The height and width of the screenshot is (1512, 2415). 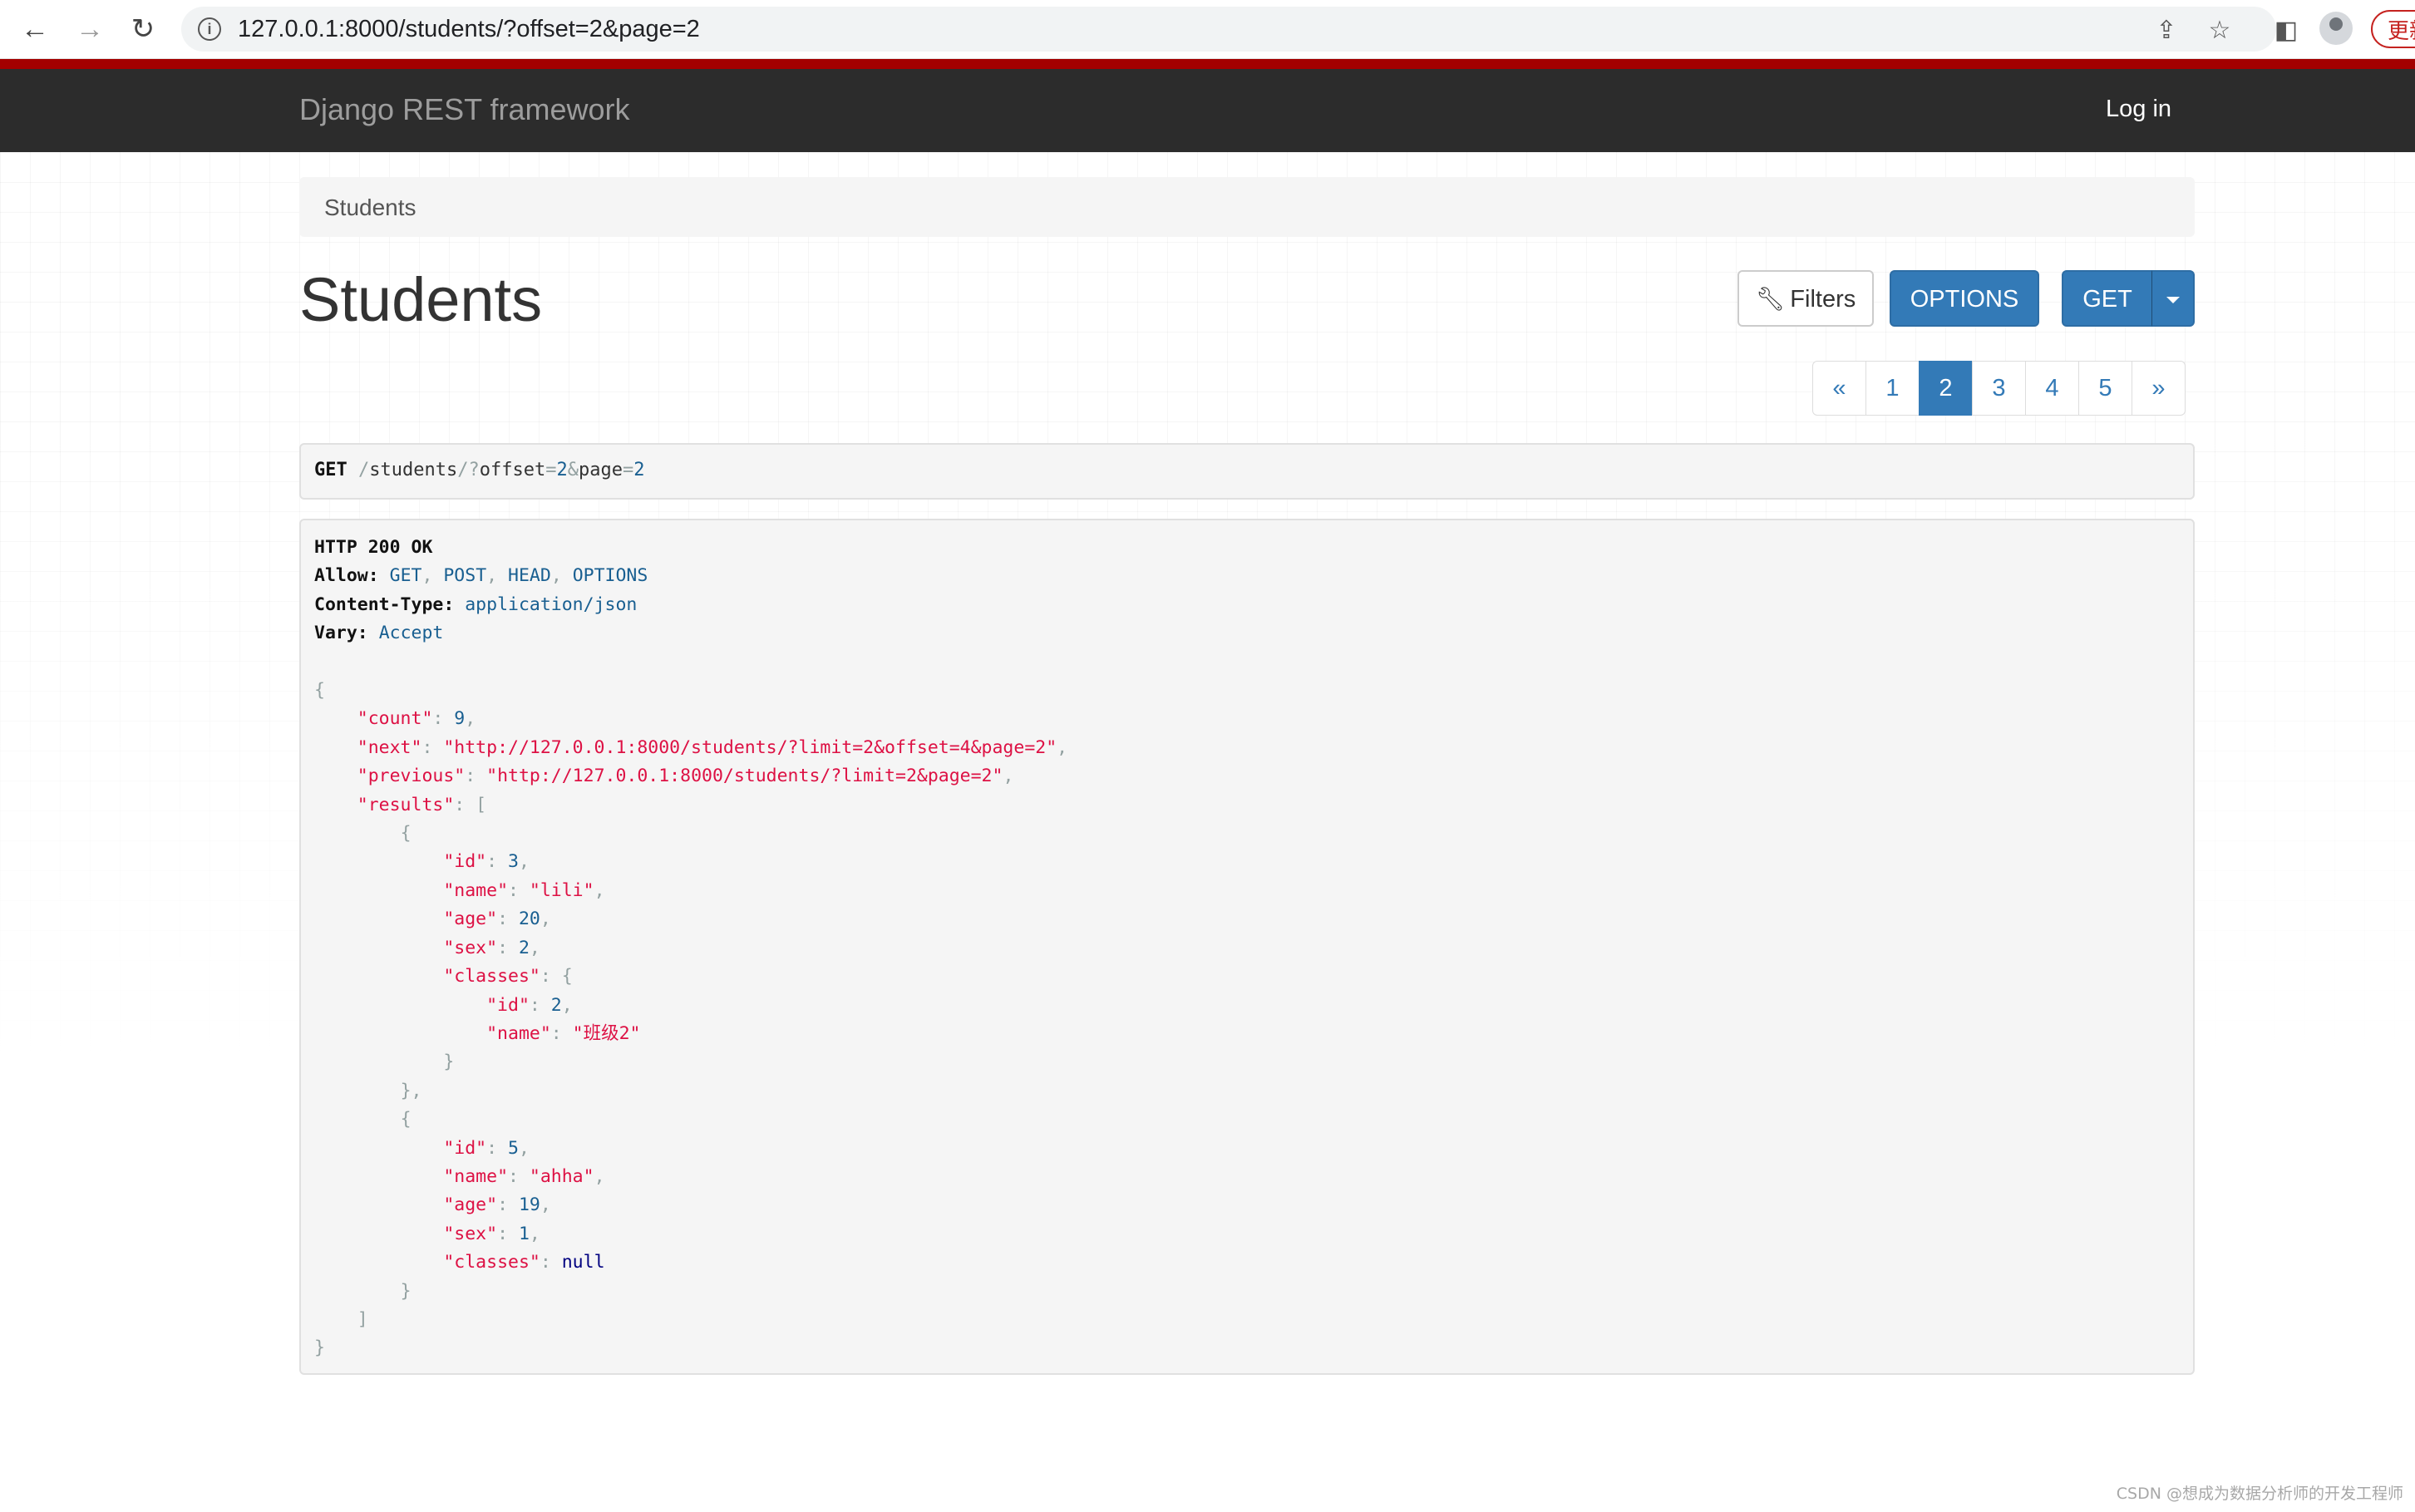 What do you see at coordinates (469, 29) in the screenshot?
I see `url-text: 127.0.0.1:8000/students/?offset=2&page=2` at bounding box center [469, 29].